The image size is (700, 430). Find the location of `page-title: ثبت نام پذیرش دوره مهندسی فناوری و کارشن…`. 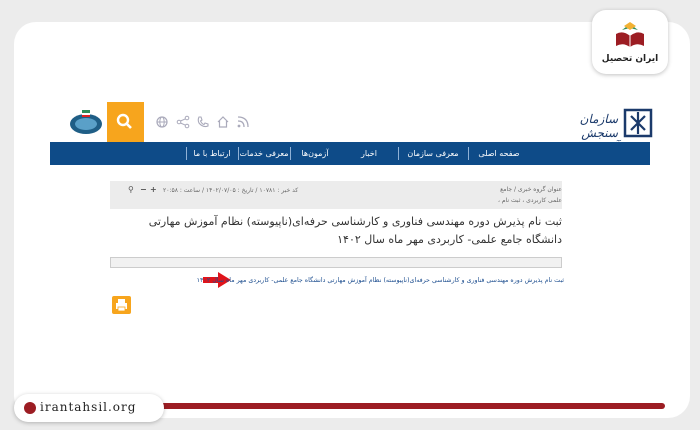

page-title: ثبت نام پذیرش دوره مهندسی فناوری و کارشن… is located at coordinates (355, 230).